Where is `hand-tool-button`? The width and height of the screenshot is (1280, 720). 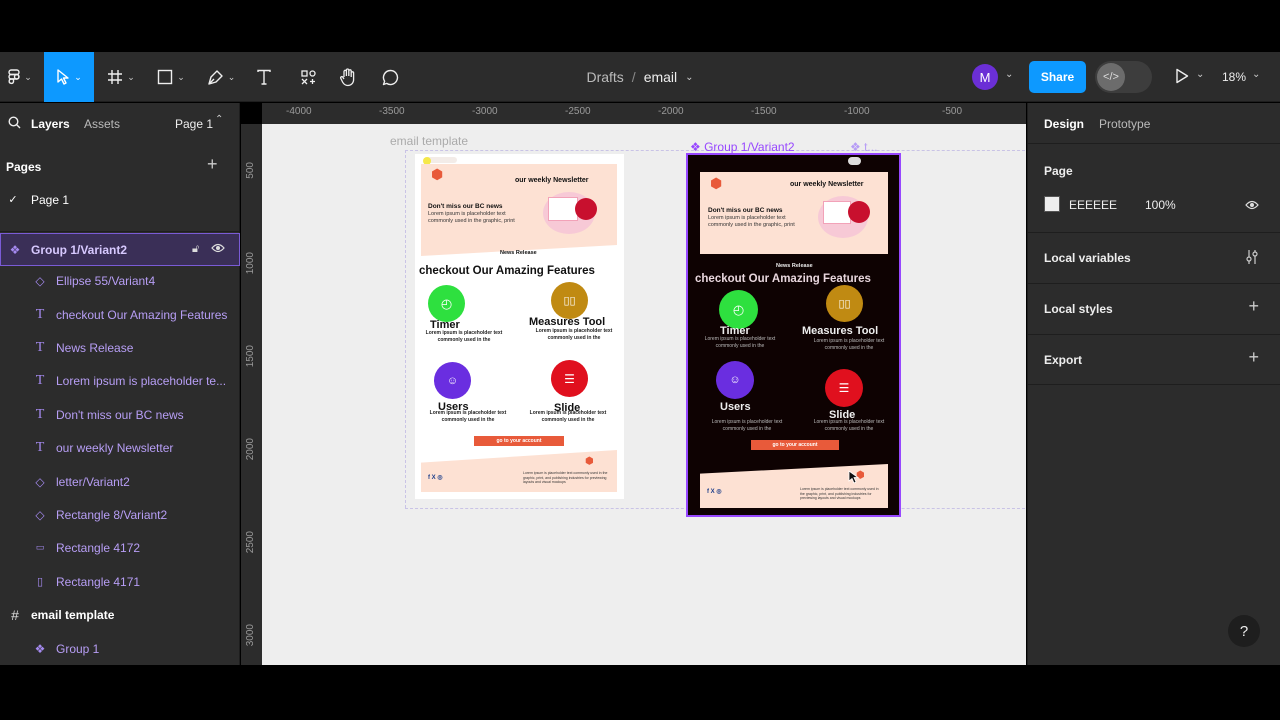
hand-tool-button is located at coordinates (348, 77).